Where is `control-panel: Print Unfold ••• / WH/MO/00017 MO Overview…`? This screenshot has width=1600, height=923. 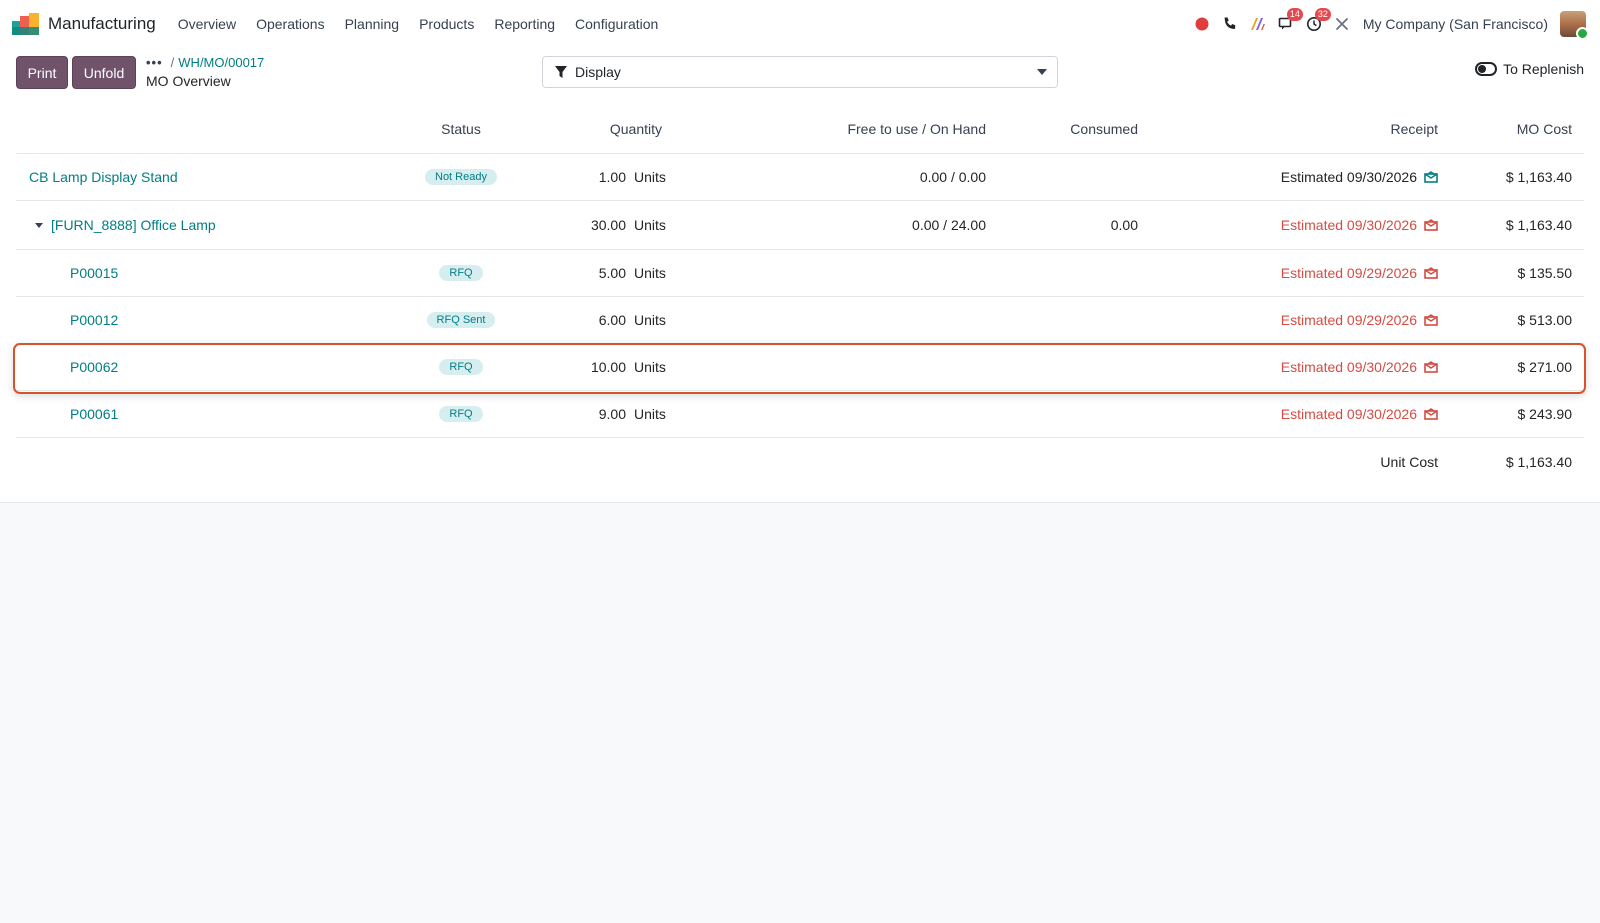 control-panel: Print Unfold ••• / WH/MO/00017 MO Overview… is located at coordinates (800, 76).